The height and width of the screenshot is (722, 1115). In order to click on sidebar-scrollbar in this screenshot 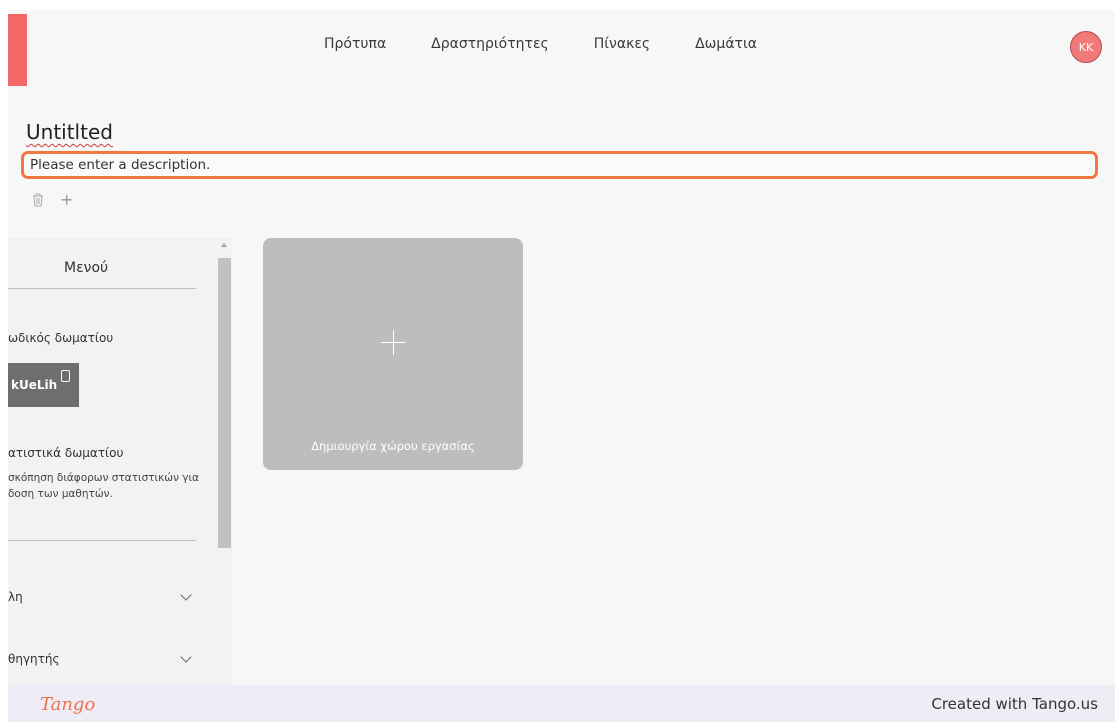, I will do `click(224, 461)`.